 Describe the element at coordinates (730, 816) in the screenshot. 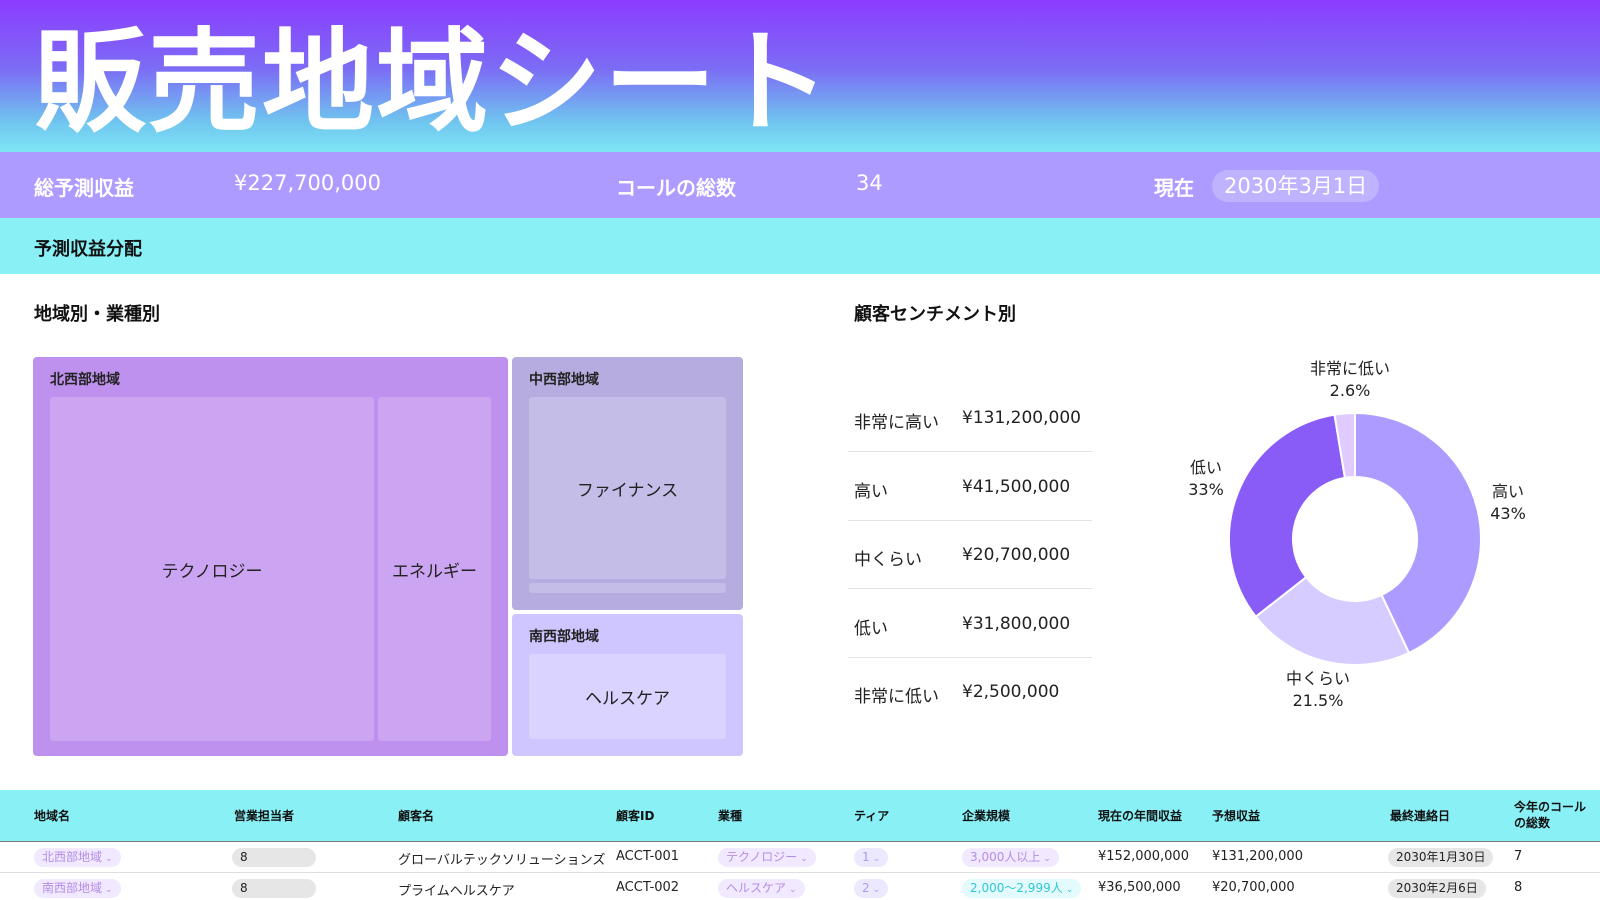

I see `col-industry: 業種` at that location.